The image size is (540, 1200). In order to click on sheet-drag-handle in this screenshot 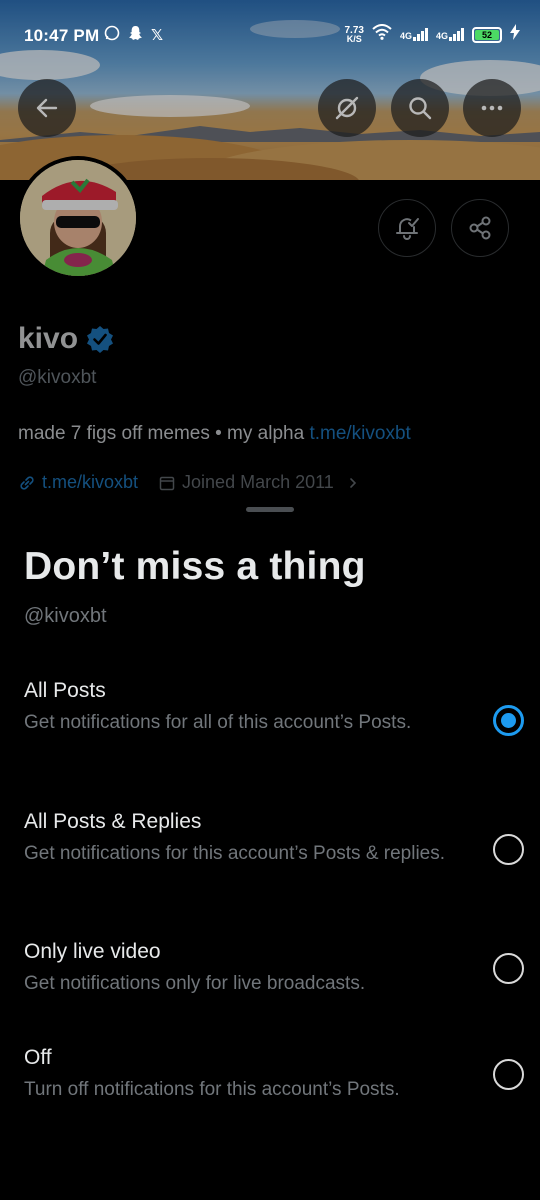, I will do `click(270, 509)`.